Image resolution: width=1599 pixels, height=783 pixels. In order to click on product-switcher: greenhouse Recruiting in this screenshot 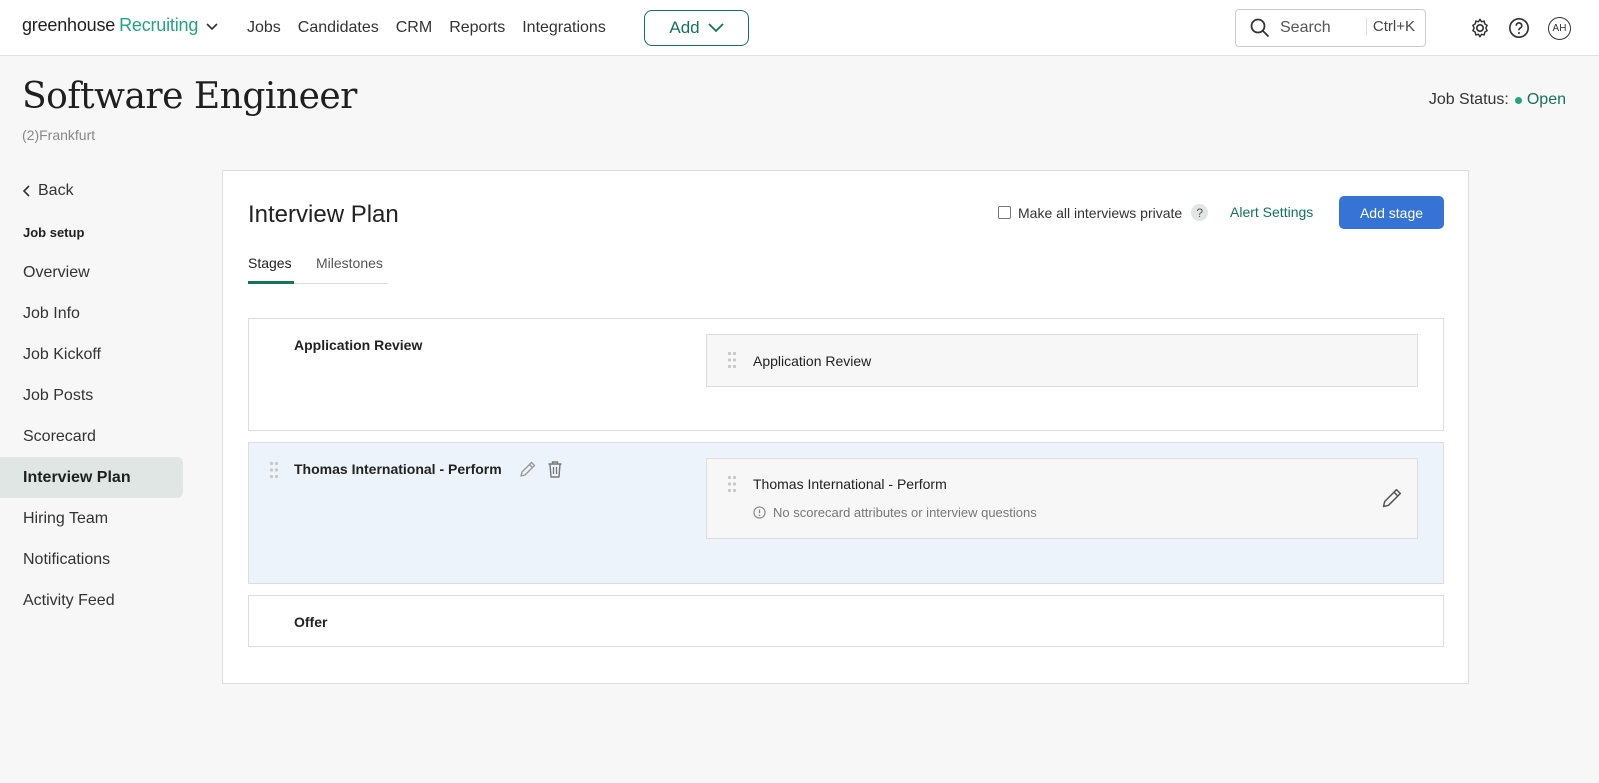, I will do `click(120, 25)`.